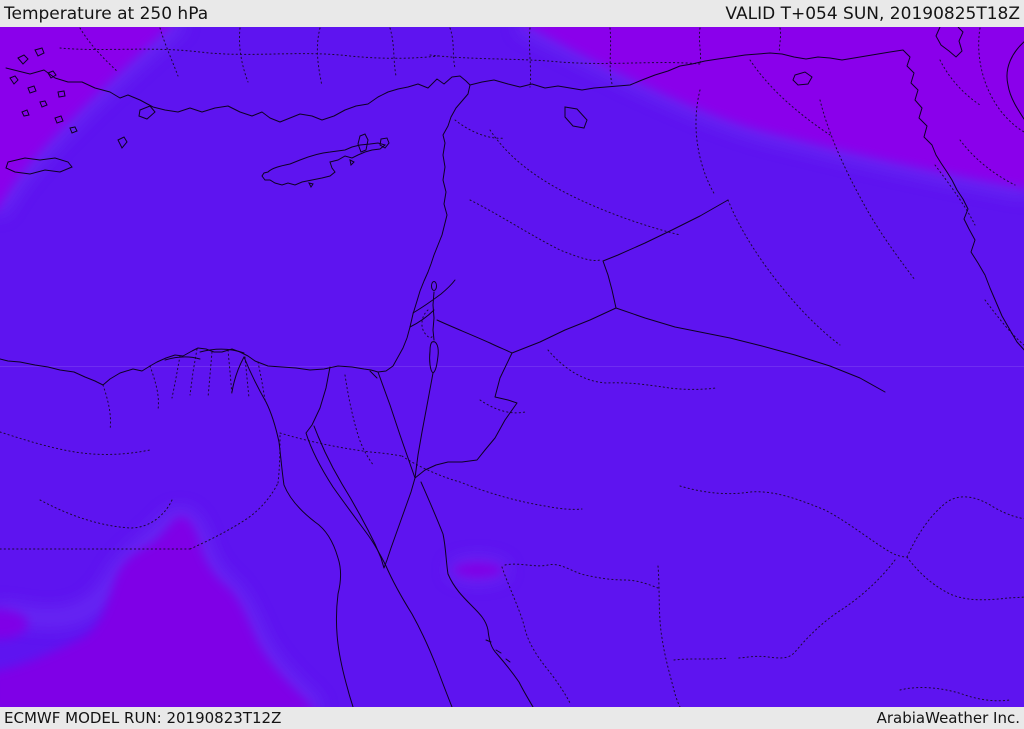 The height and width of the screenshot is (729, 1024). I want to click on map-title: Temperature at 250 hPa, so click(106, 13).